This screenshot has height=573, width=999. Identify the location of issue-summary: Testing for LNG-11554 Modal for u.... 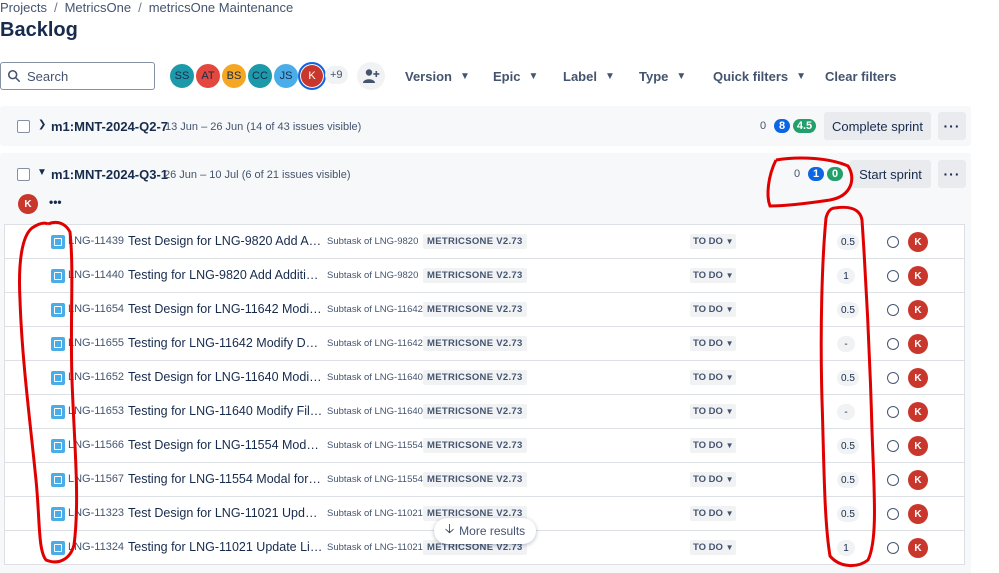
(226, 479).